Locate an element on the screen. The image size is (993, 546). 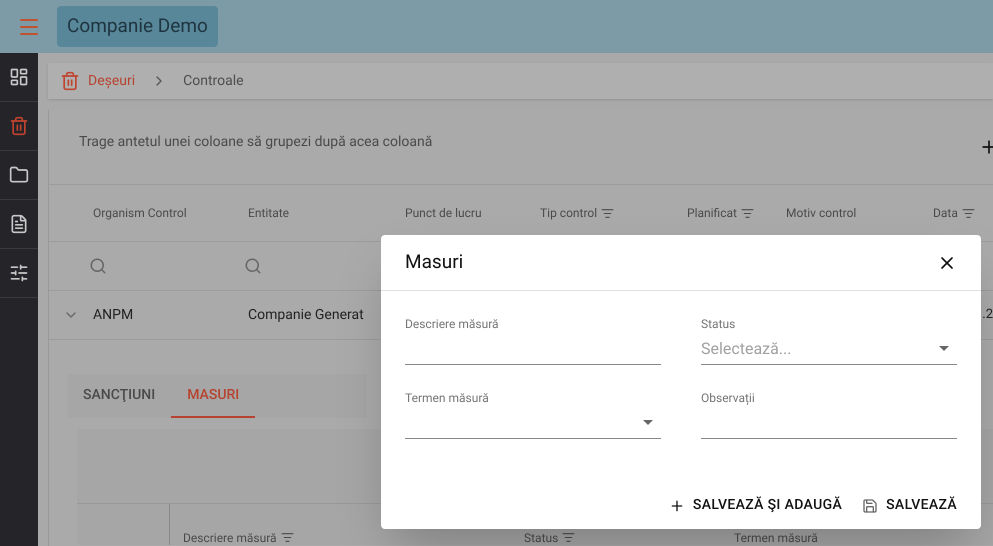
tab: SANCŢIUNI is located at coordinates (119, 396).